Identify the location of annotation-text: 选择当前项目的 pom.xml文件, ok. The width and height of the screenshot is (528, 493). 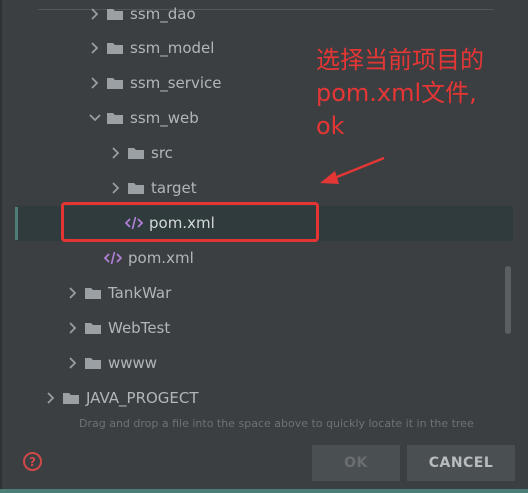
(400, 93).